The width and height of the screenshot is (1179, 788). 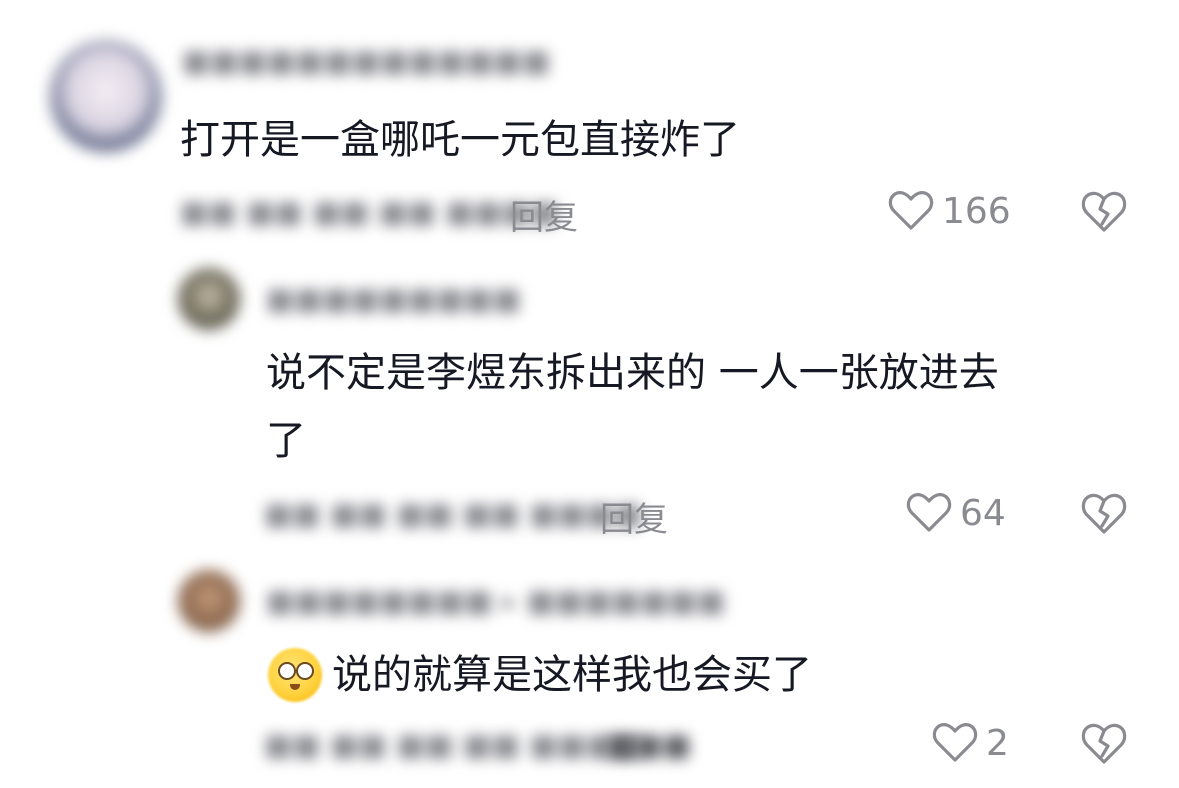 I want to click on like-count: 166, so click(x=976, y=211).